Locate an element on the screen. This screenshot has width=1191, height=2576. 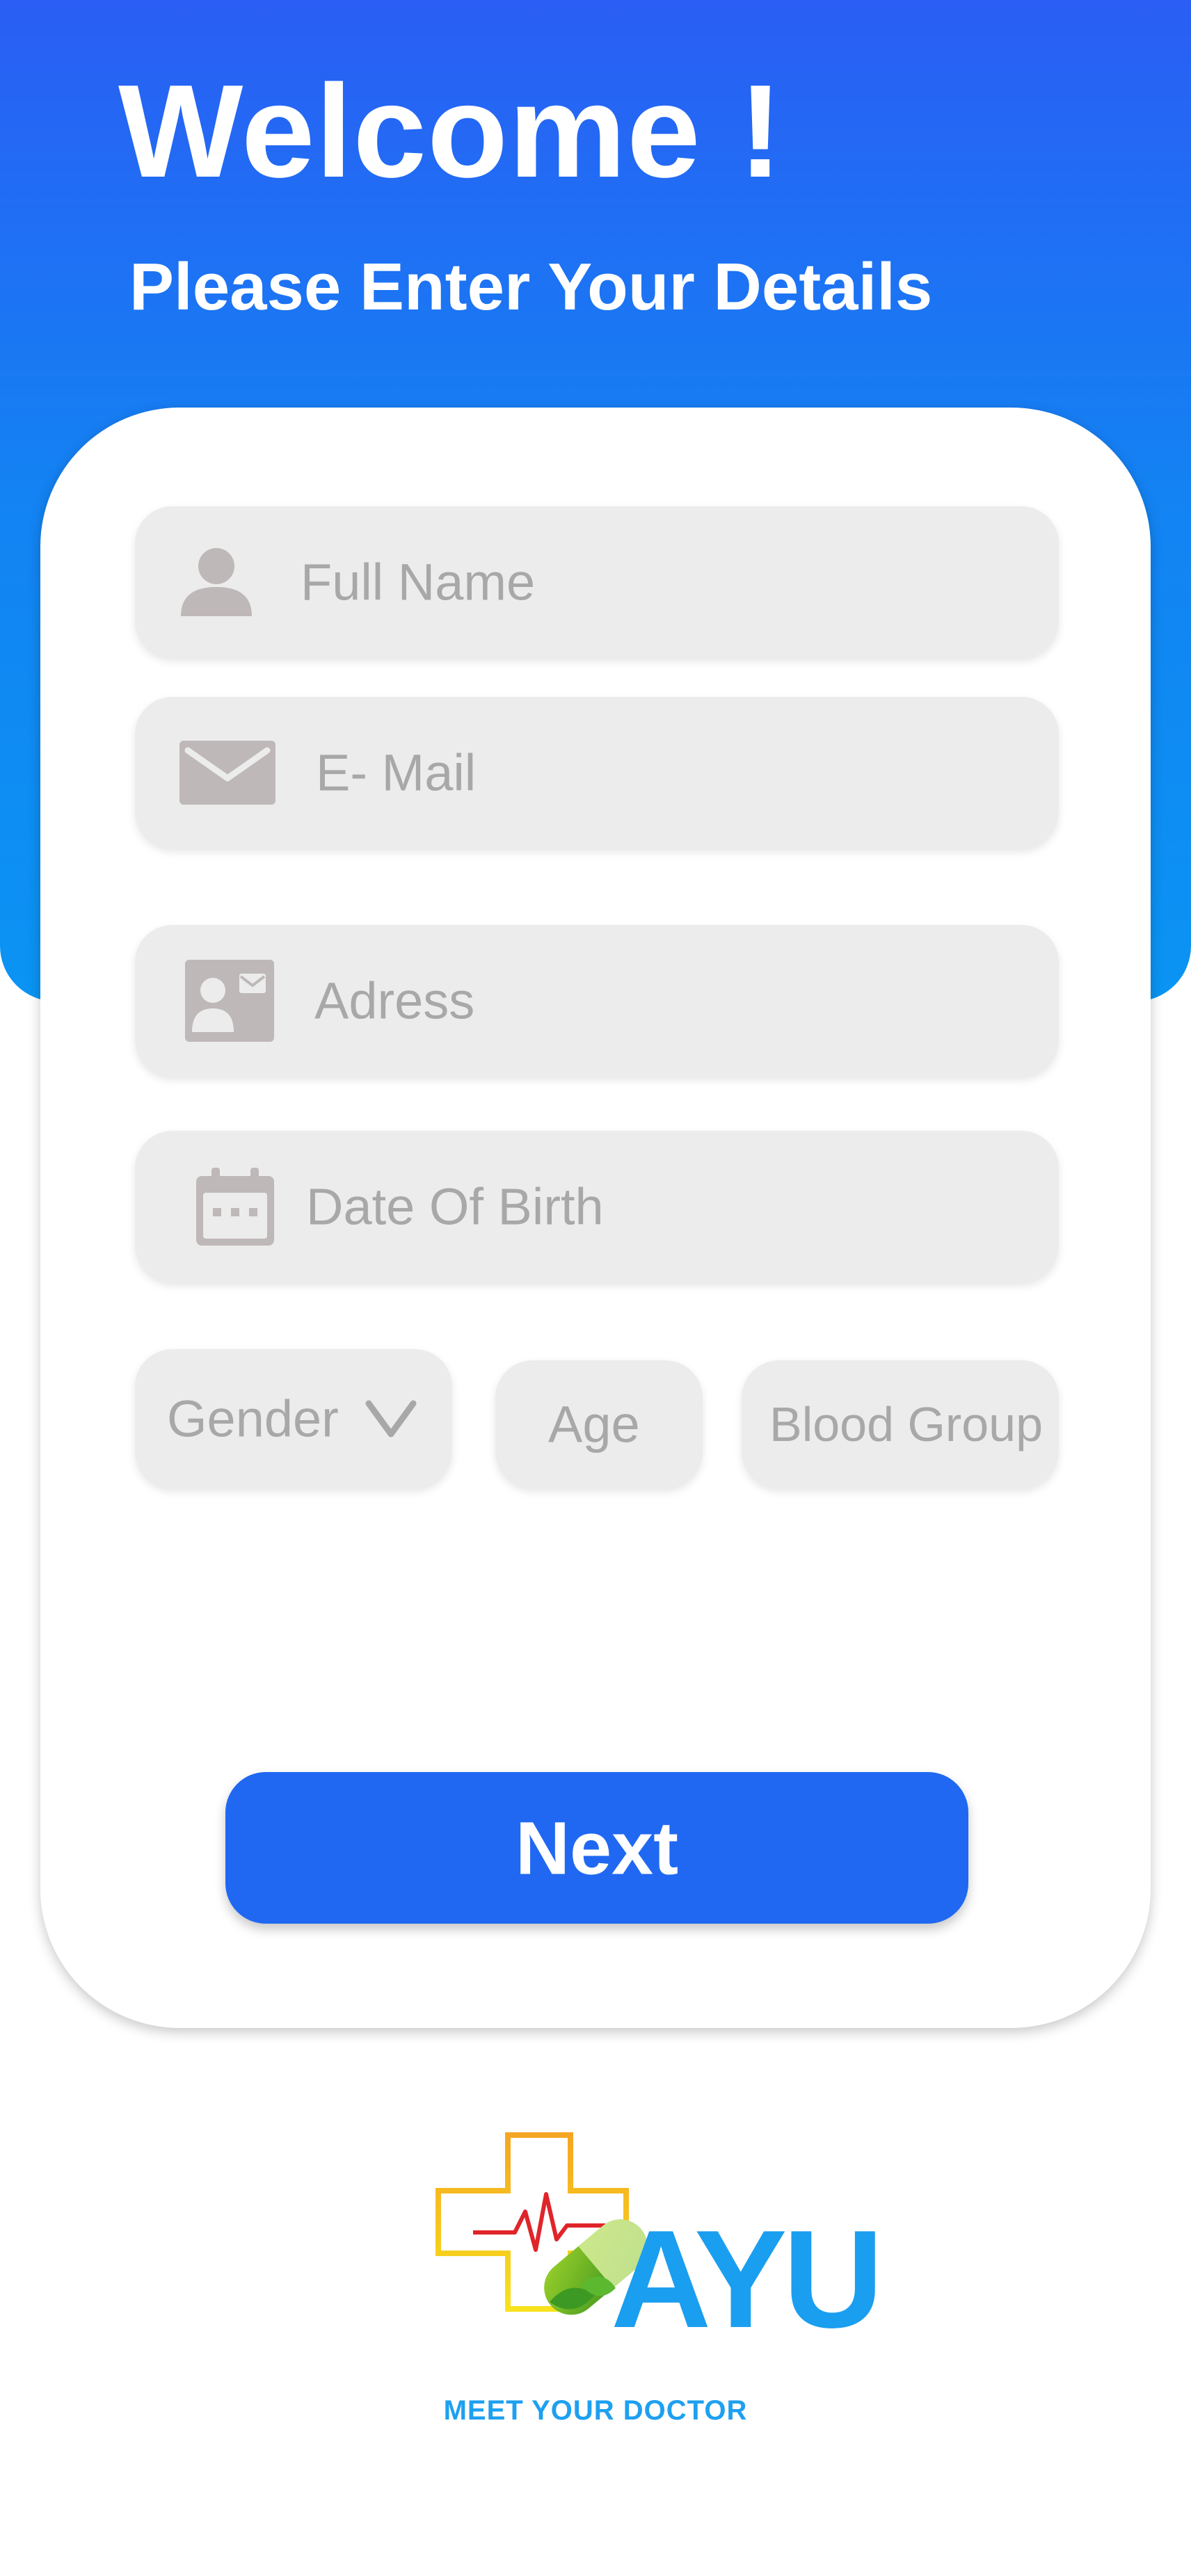
person-icon is located at coordinates (216, 582).